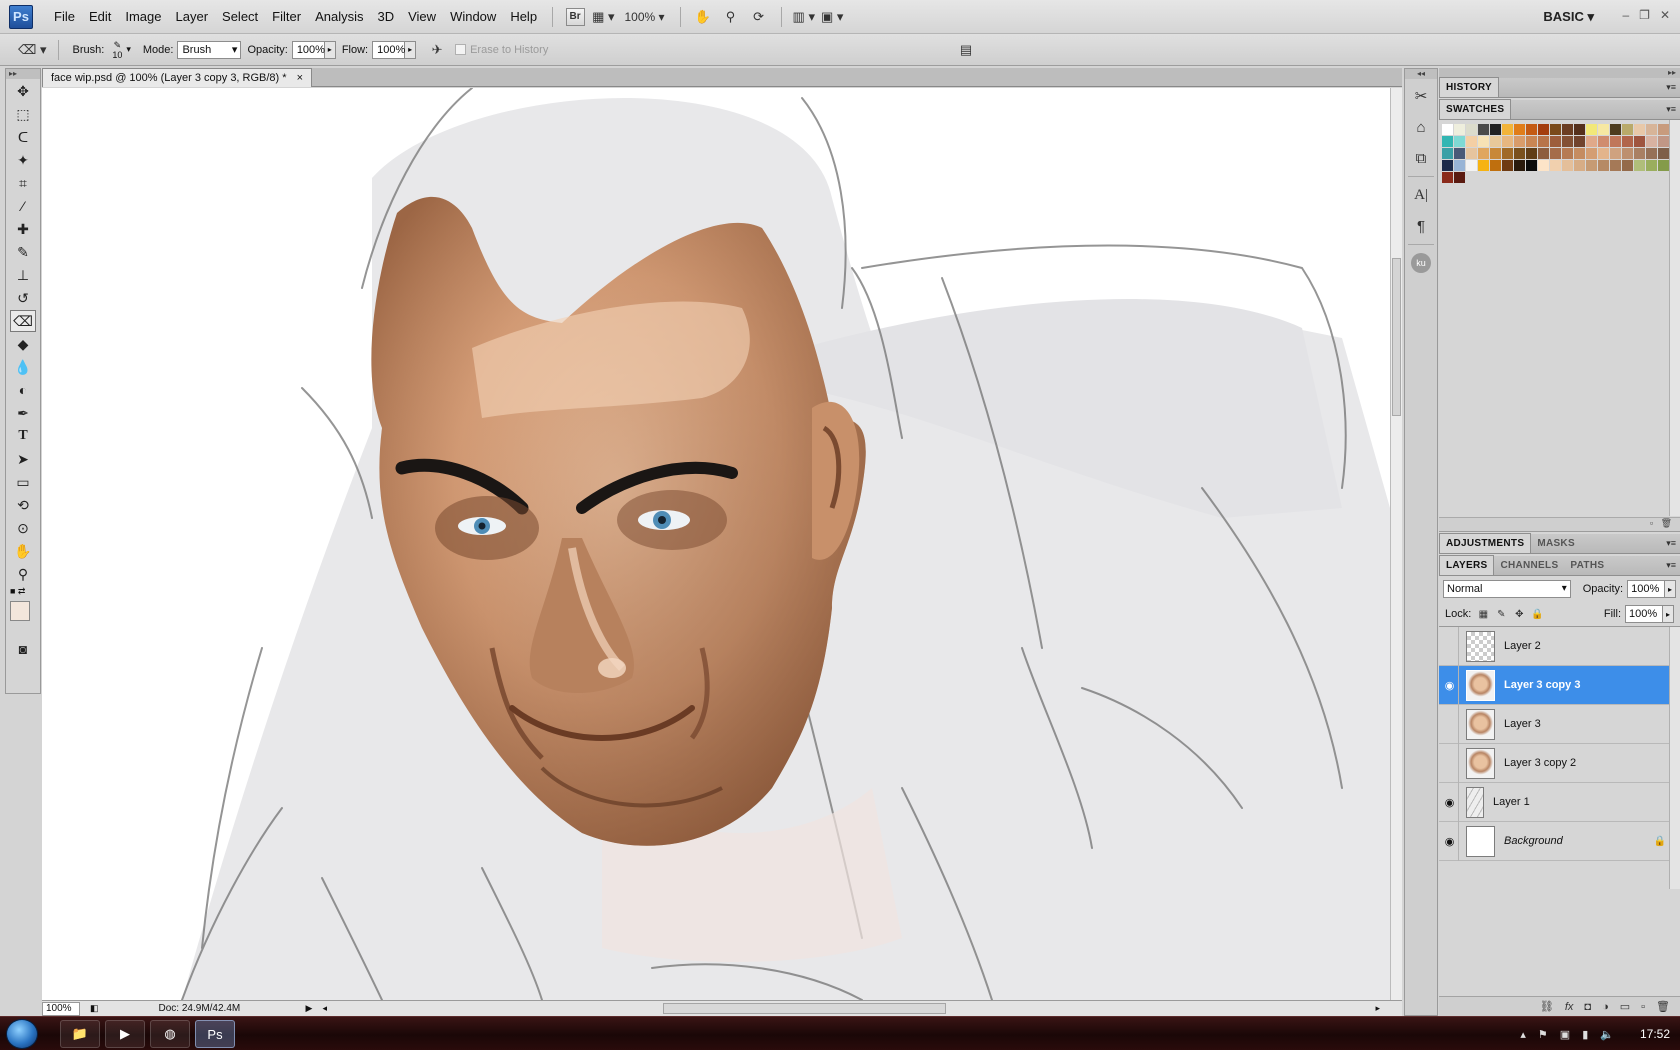 Image resolution: width=1680 pixels, height=1050 pixels. Describe the element at coordinates (1467, 565) in the screenshot. I see `tab-layers: LAYERS` at that location.